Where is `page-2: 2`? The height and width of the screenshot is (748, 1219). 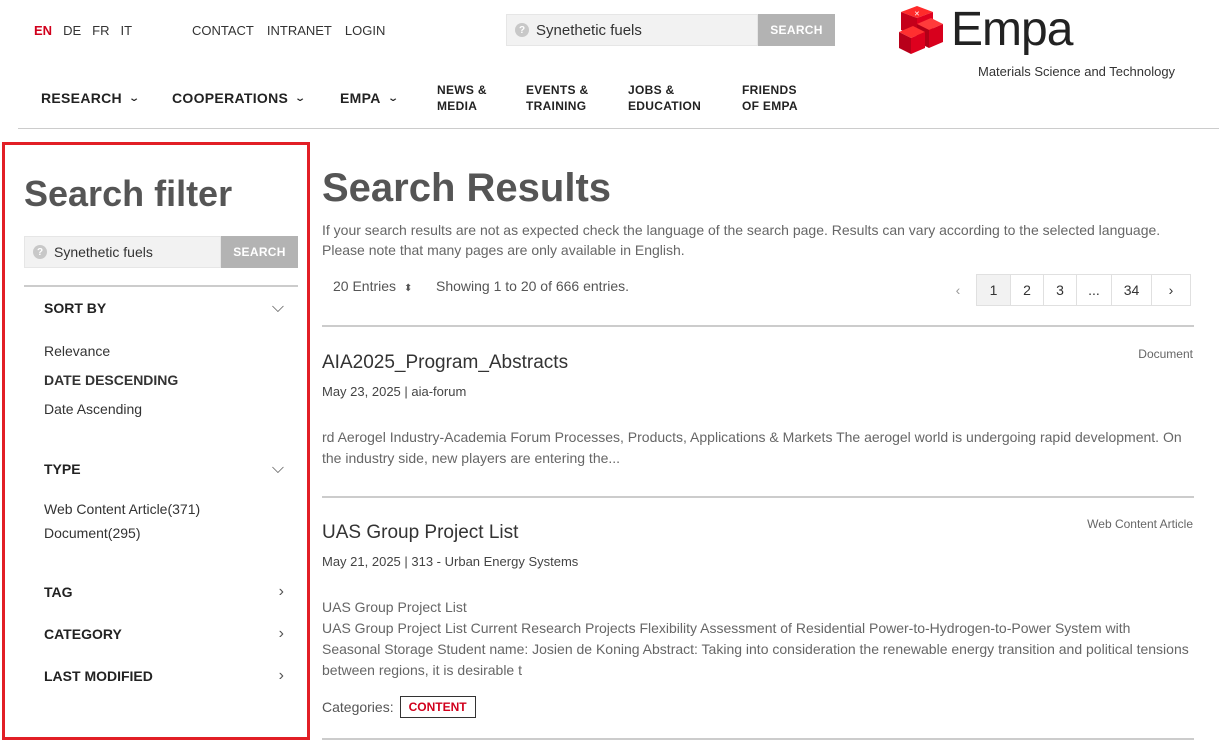 page-2: 2 is located at coordinates (1027, 290).